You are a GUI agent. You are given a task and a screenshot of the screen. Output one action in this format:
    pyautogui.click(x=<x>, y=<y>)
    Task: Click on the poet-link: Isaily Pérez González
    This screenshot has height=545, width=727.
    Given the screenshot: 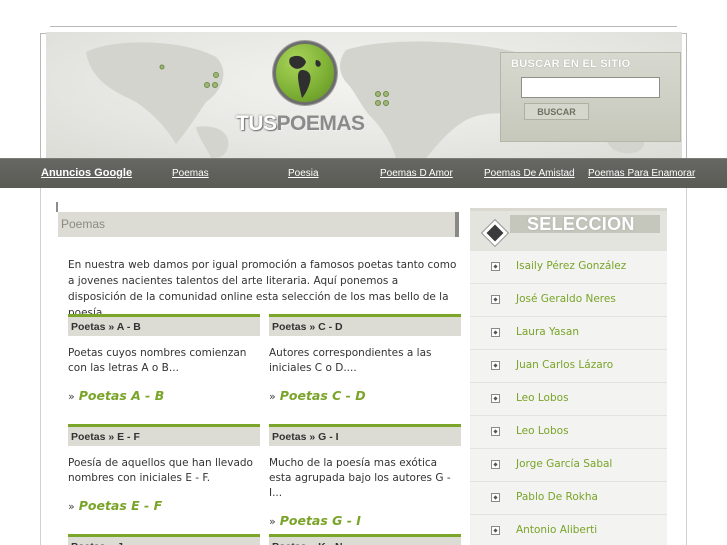 What is the action you would take?
    pyautogui.click(x=571, y=266)
    